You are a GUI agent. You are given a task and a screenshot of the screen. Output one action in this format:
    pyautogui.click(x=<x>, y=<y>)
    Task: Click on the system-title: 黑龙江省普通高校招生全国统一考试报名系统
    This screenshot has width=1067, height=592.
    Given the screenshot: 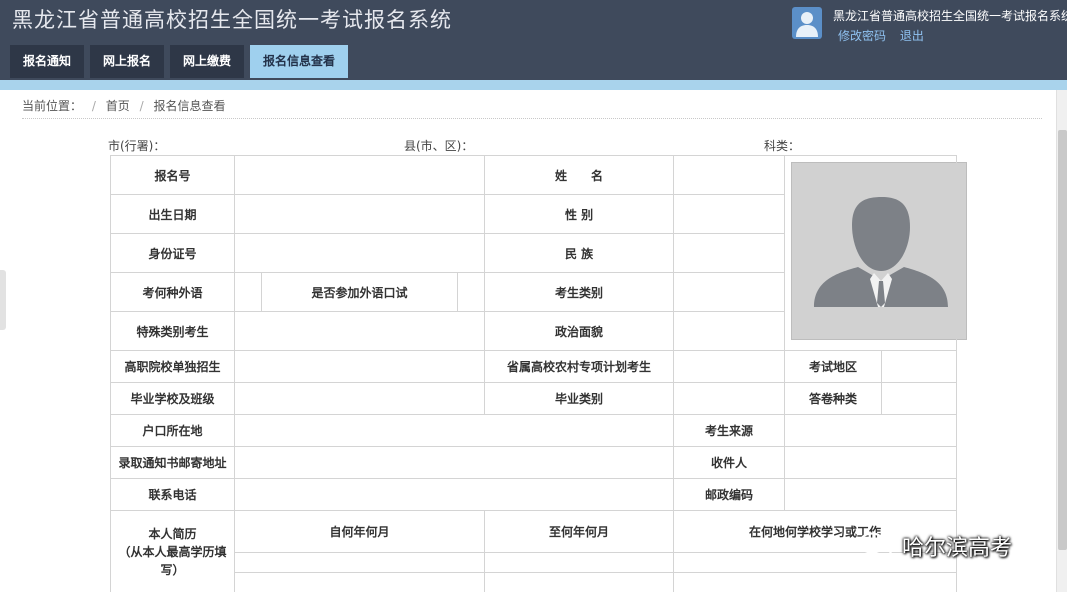 What is the action you would take?
    pyautogui.click(x=232, y=20)
    